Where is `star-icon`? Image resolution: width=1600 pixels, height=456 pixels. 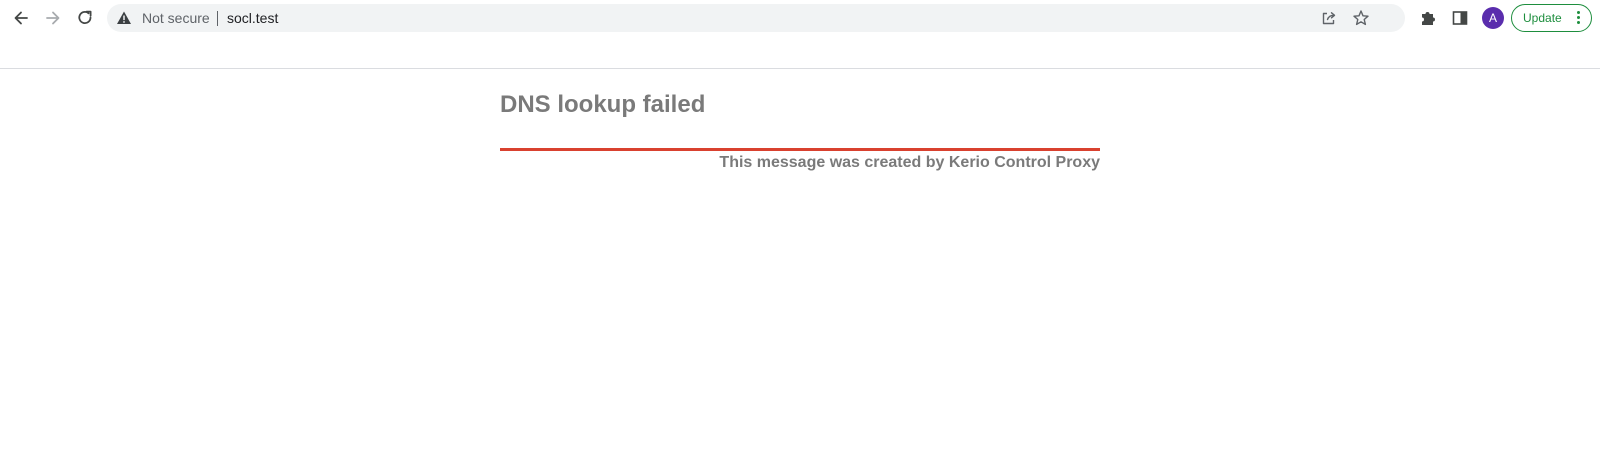
star-icon is located at coordinates (1361, 18).